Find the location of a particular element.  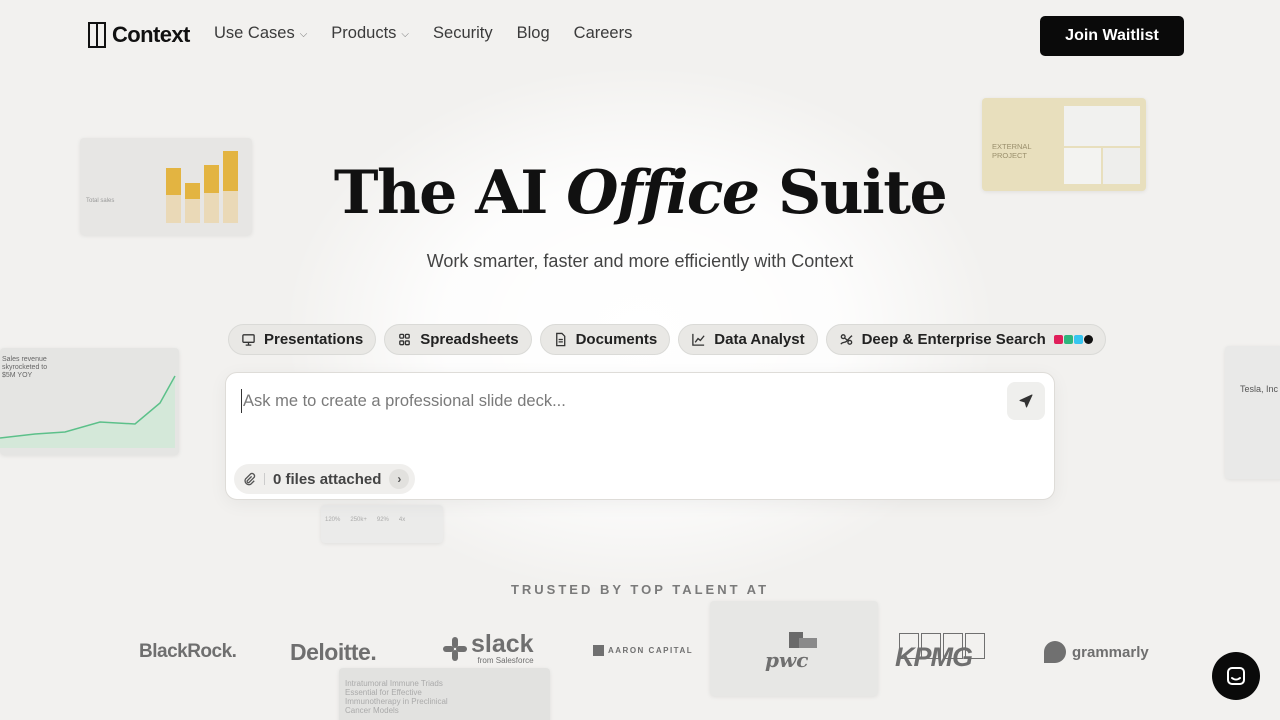

document-icon is located at coordinates (560, 339).